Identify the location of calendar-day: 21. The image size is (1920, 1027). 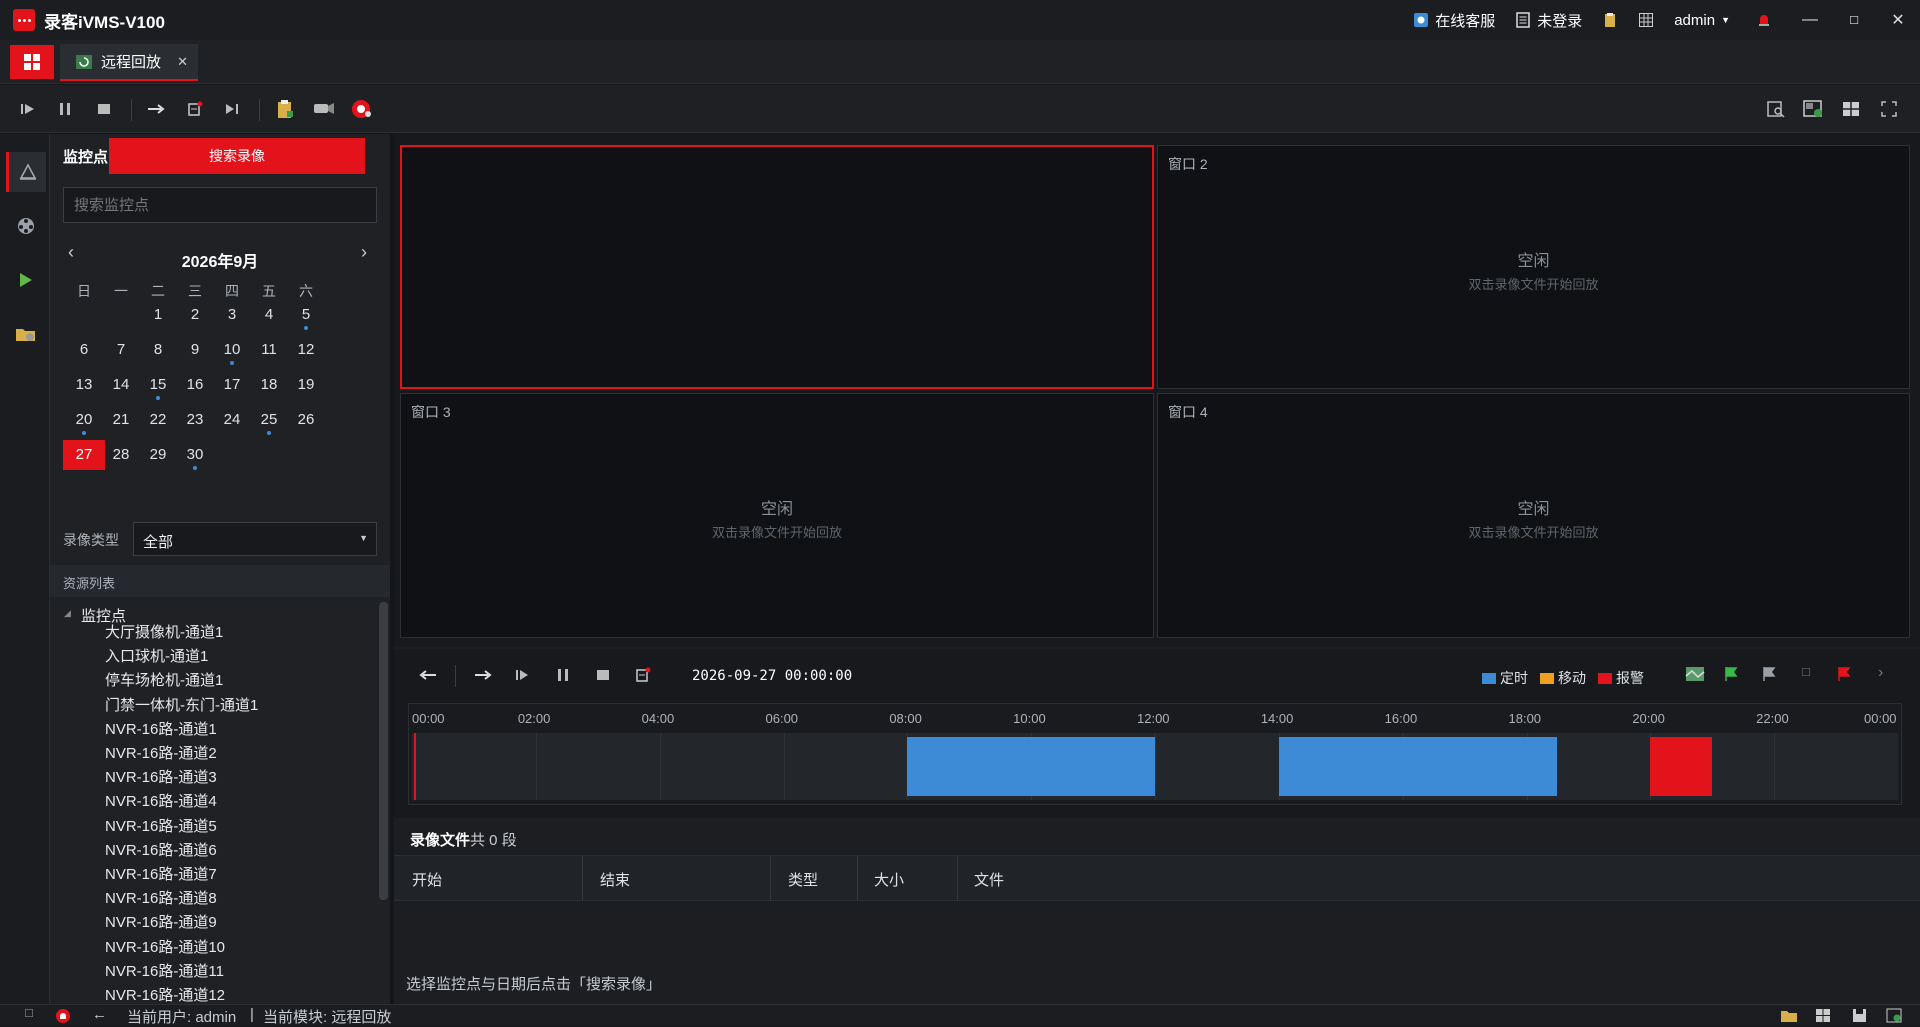
(121, 420).